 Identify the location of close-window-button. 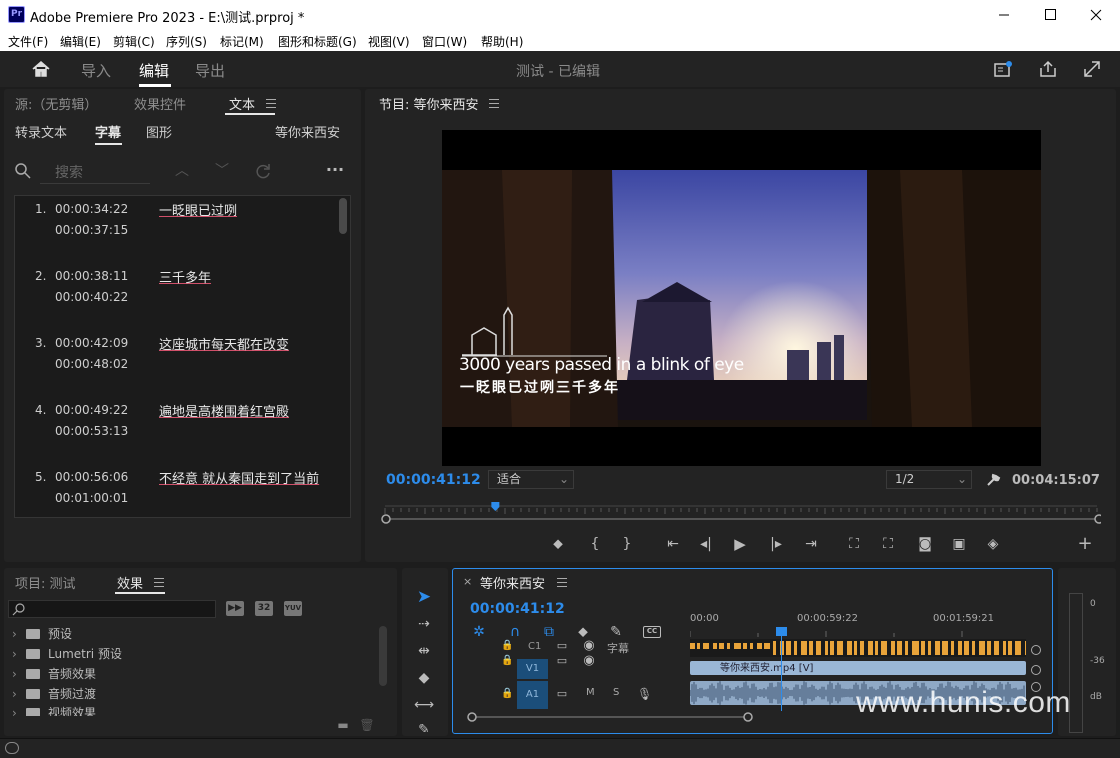
(1096, 15).